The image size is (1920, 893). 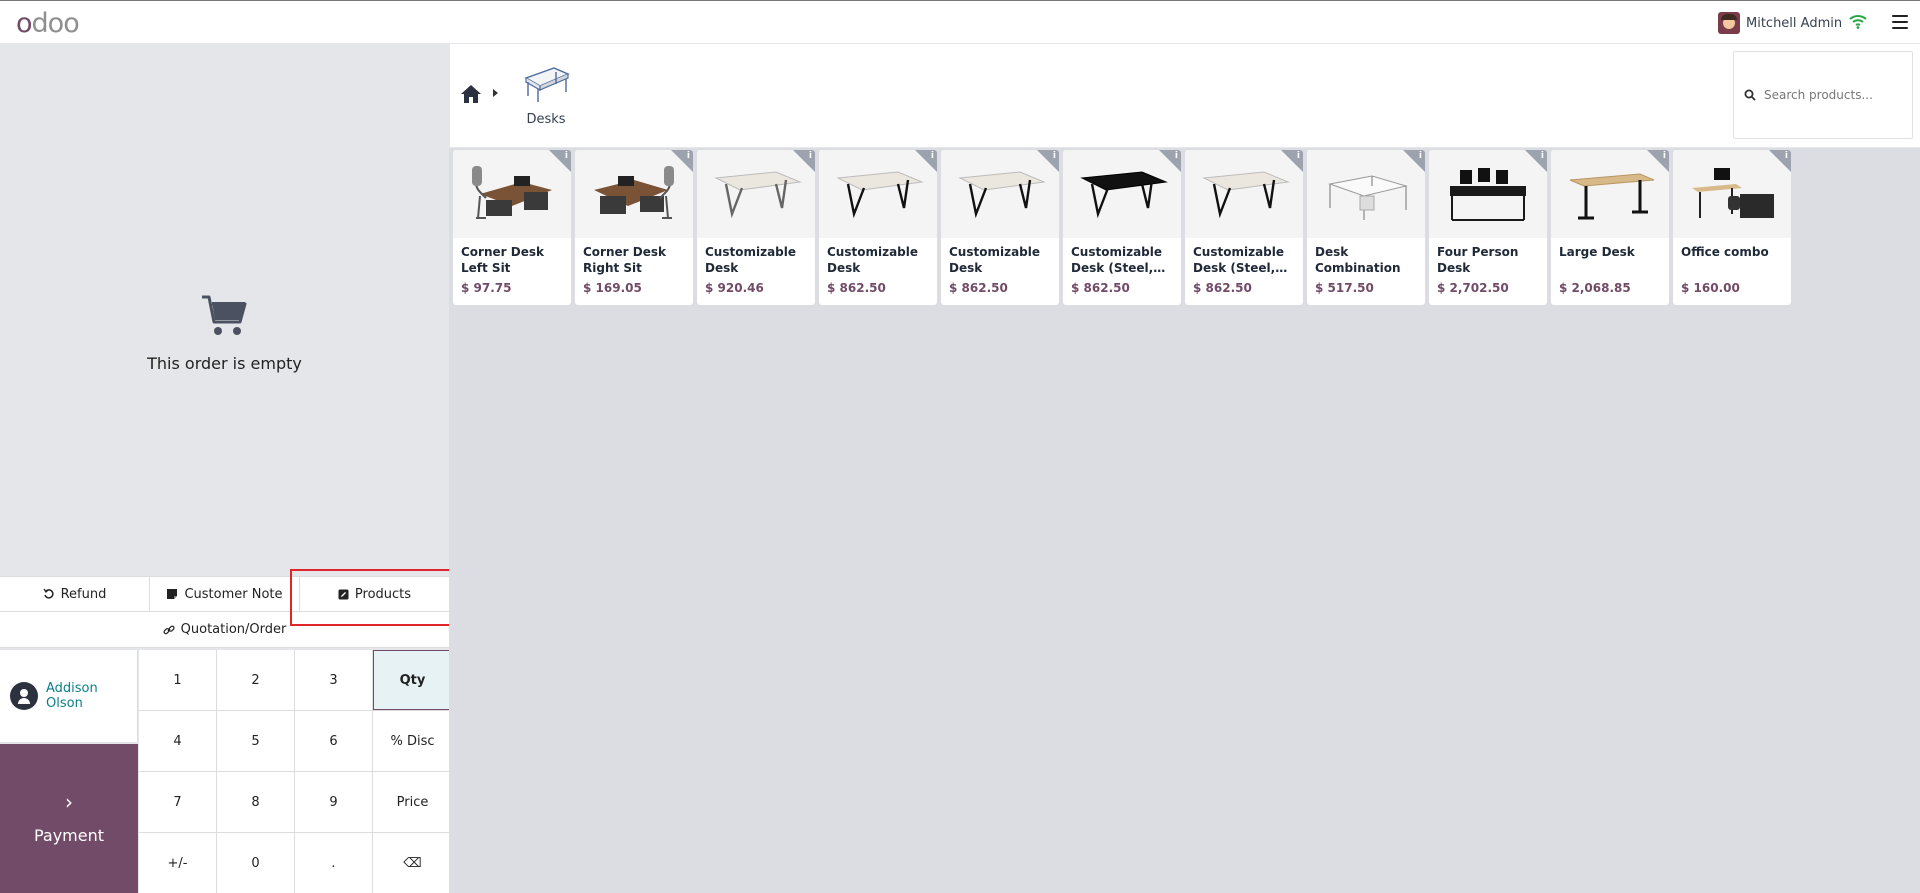 I want to click on product-name: Four Person Desk, so click(x=1478, y=260).